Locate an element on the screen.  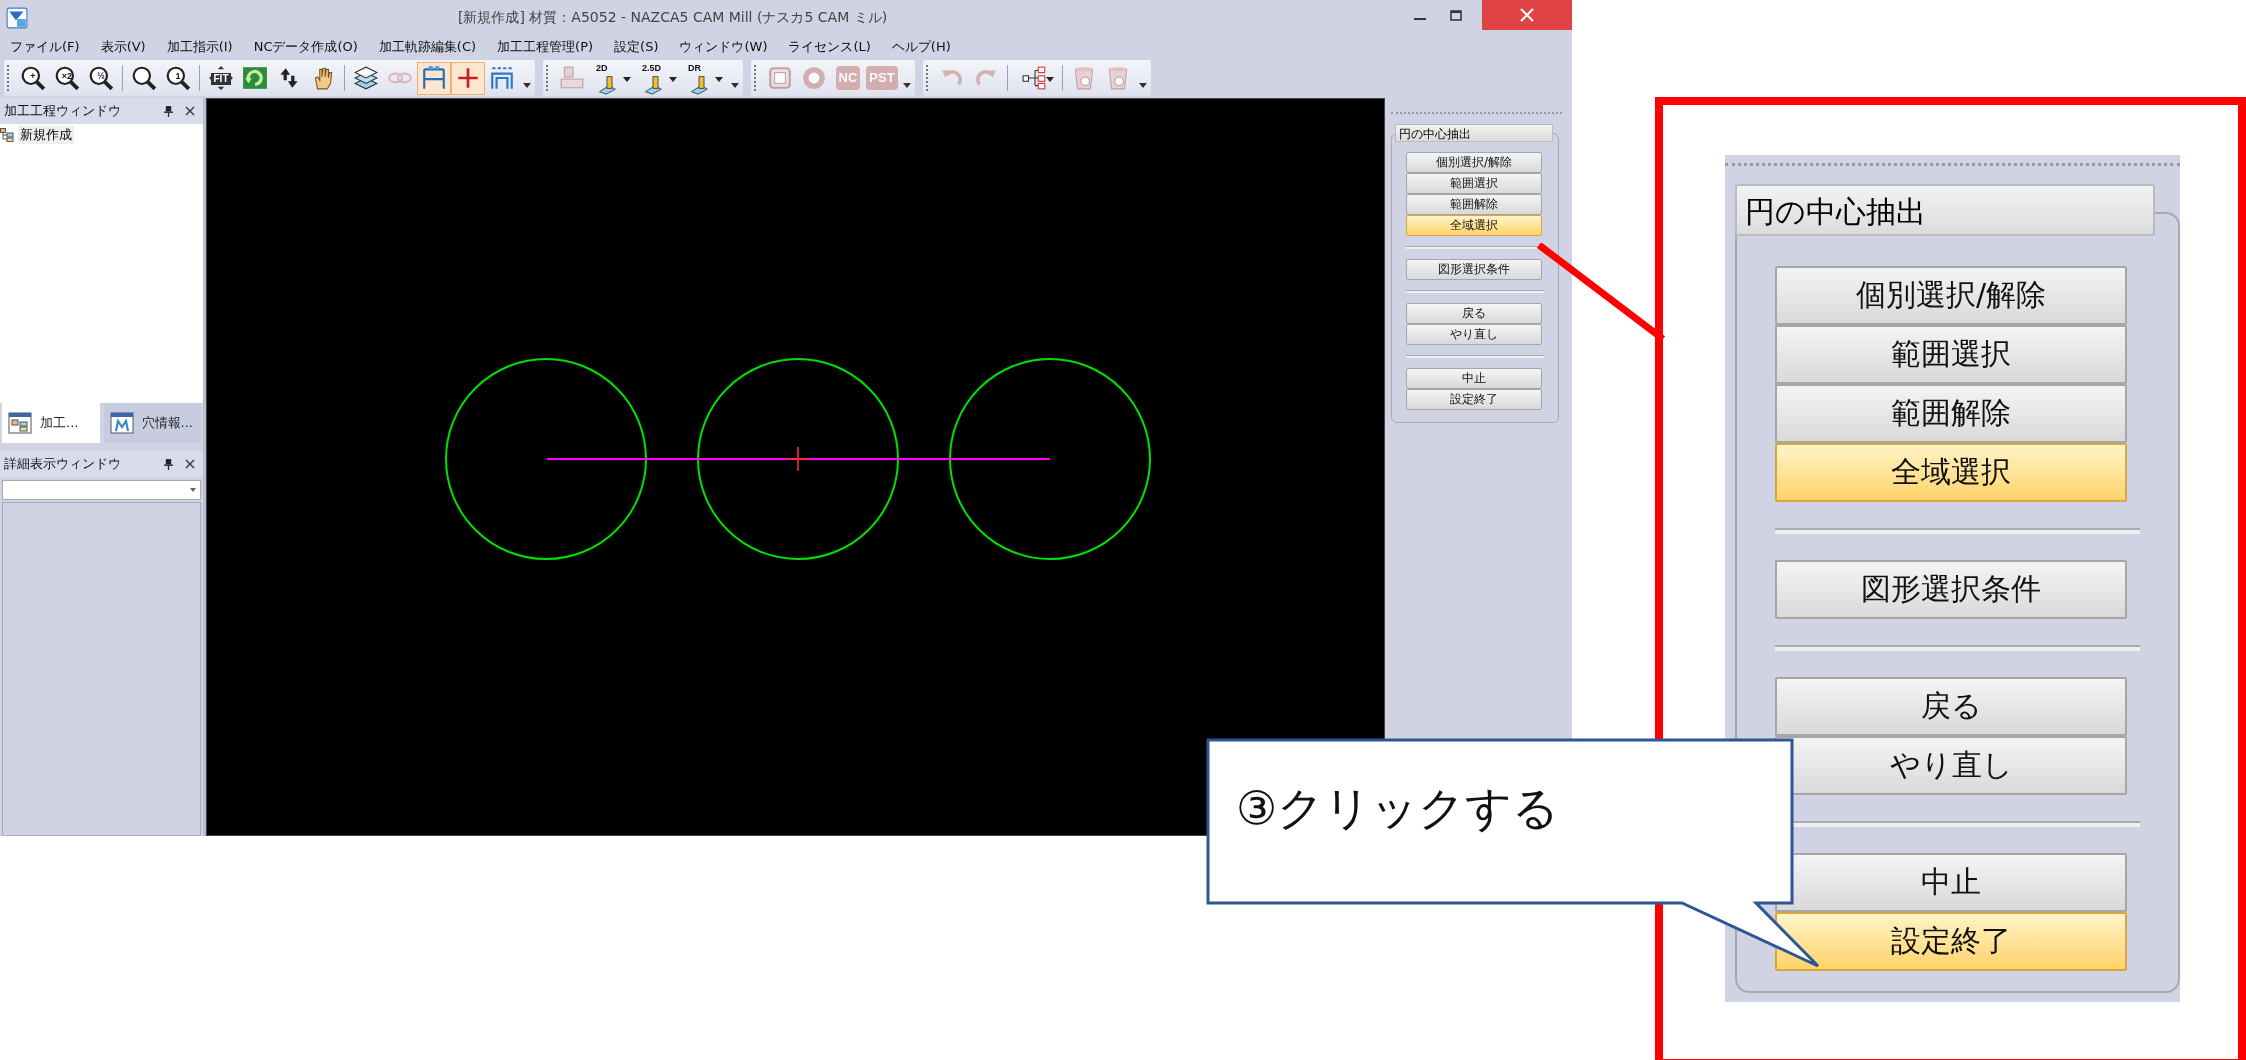
tool-menu-button: 2.5D is located at coordinates (658, 78).